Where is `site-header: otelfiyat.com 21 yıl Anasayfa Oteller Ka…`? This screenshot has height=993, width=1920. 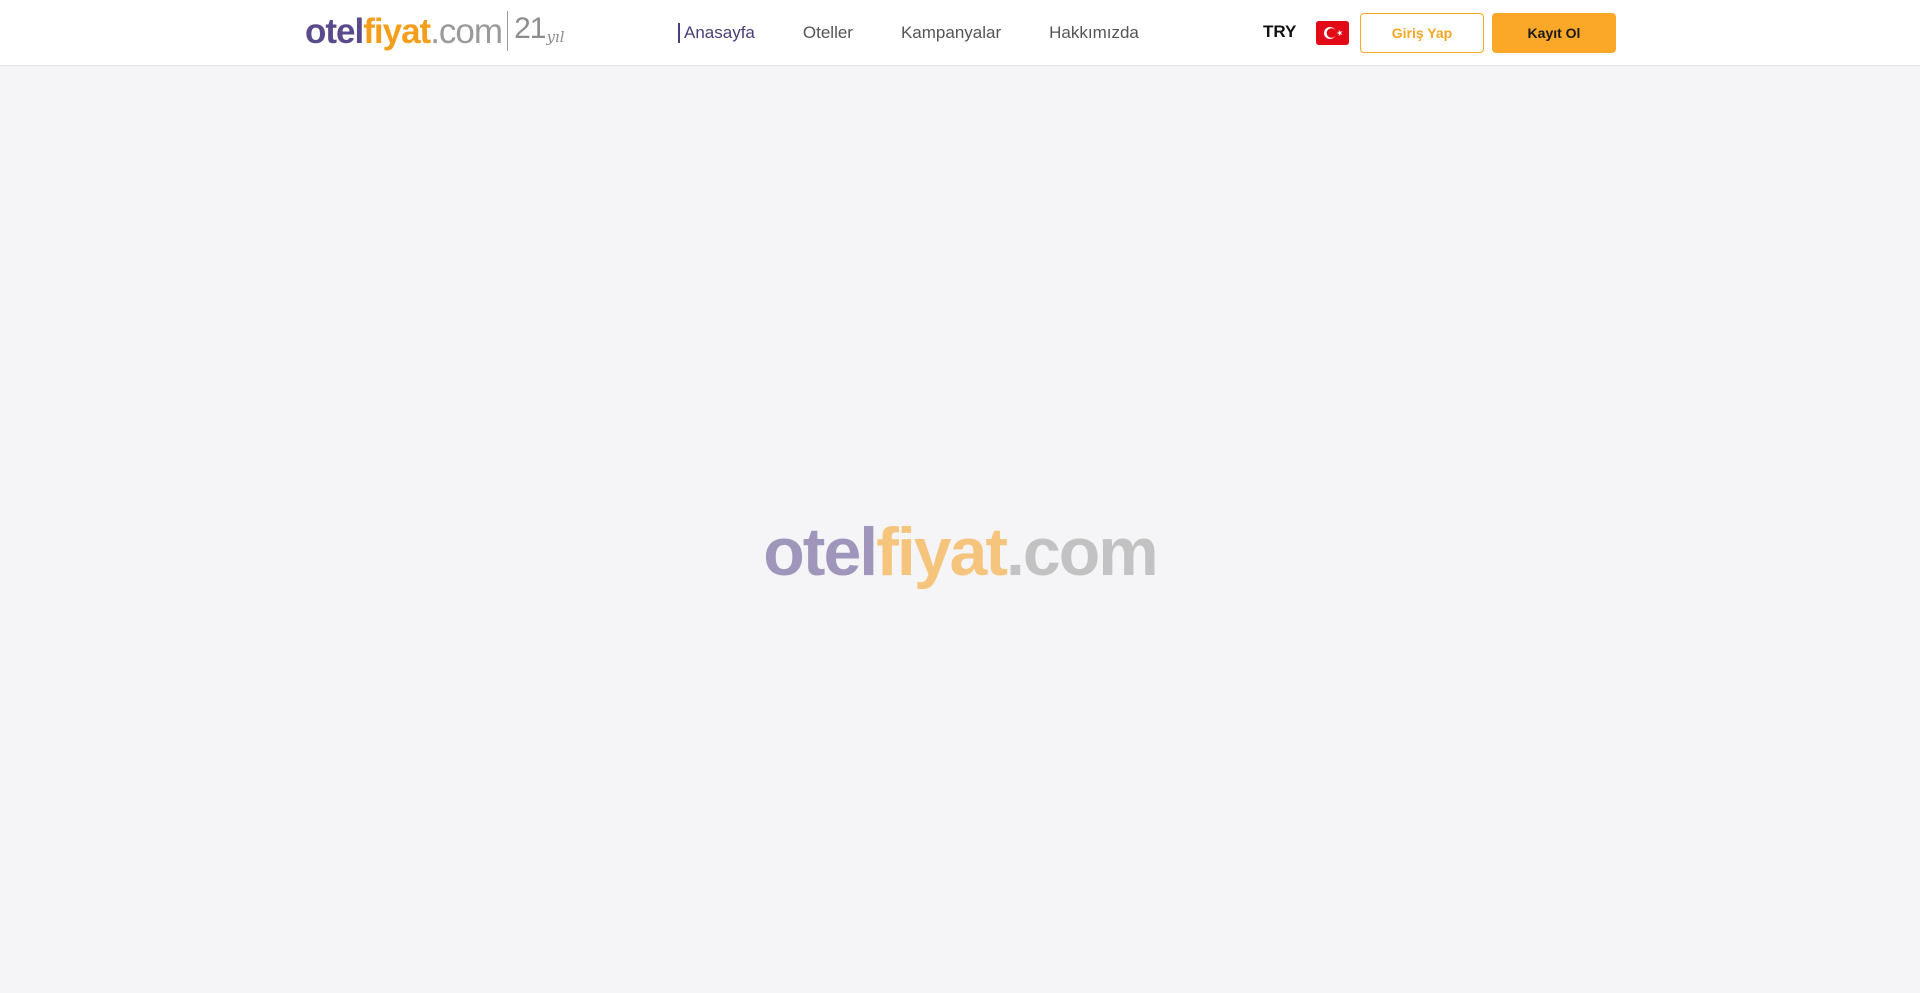
site-header: otelfiyat.com 21 yıl Anasayfa Oteller Ka… is located at coordinates (960, 33).